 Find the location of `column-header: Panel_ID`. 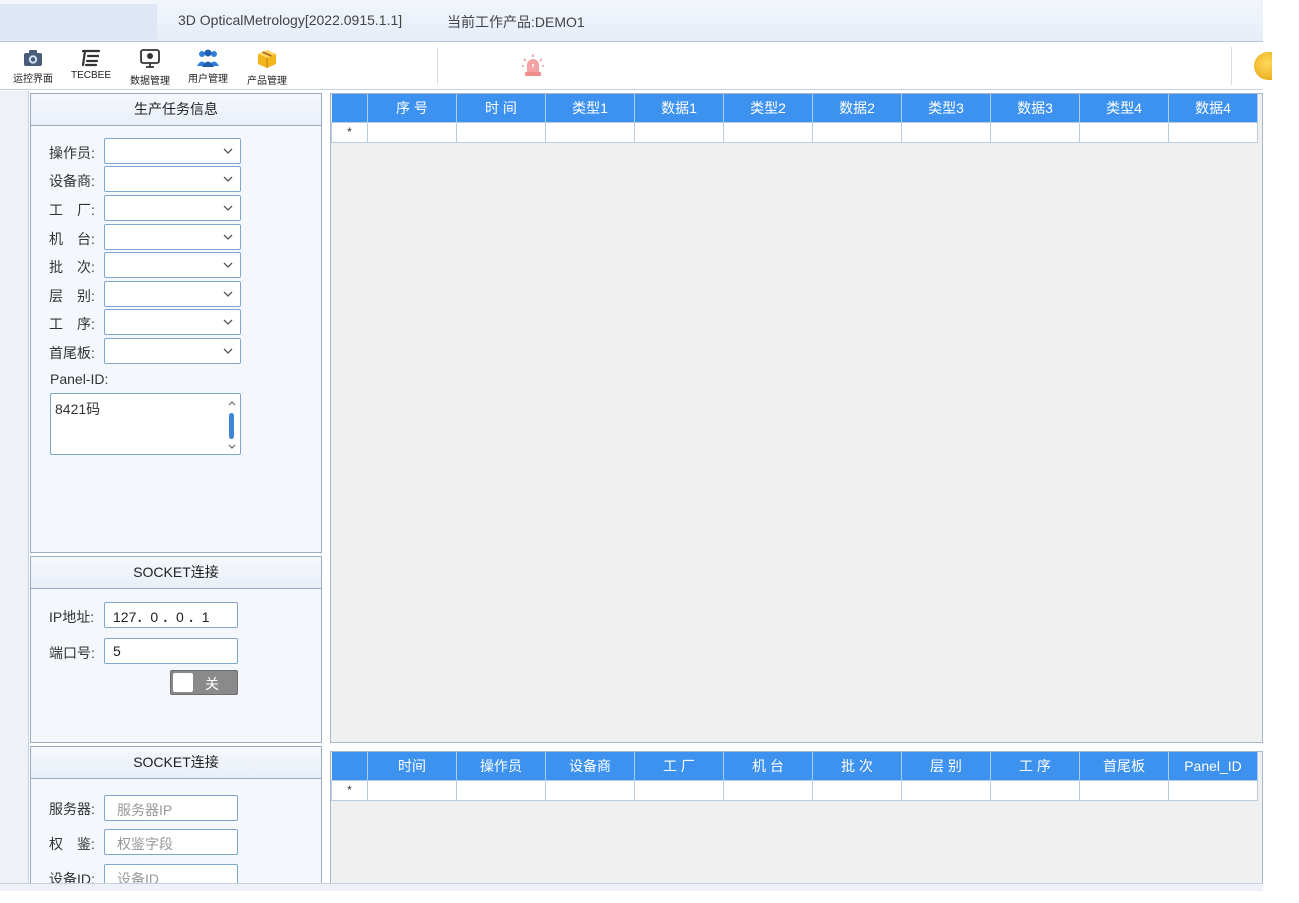

column-header: Panel_ID is located at coordinates (1213, 766).